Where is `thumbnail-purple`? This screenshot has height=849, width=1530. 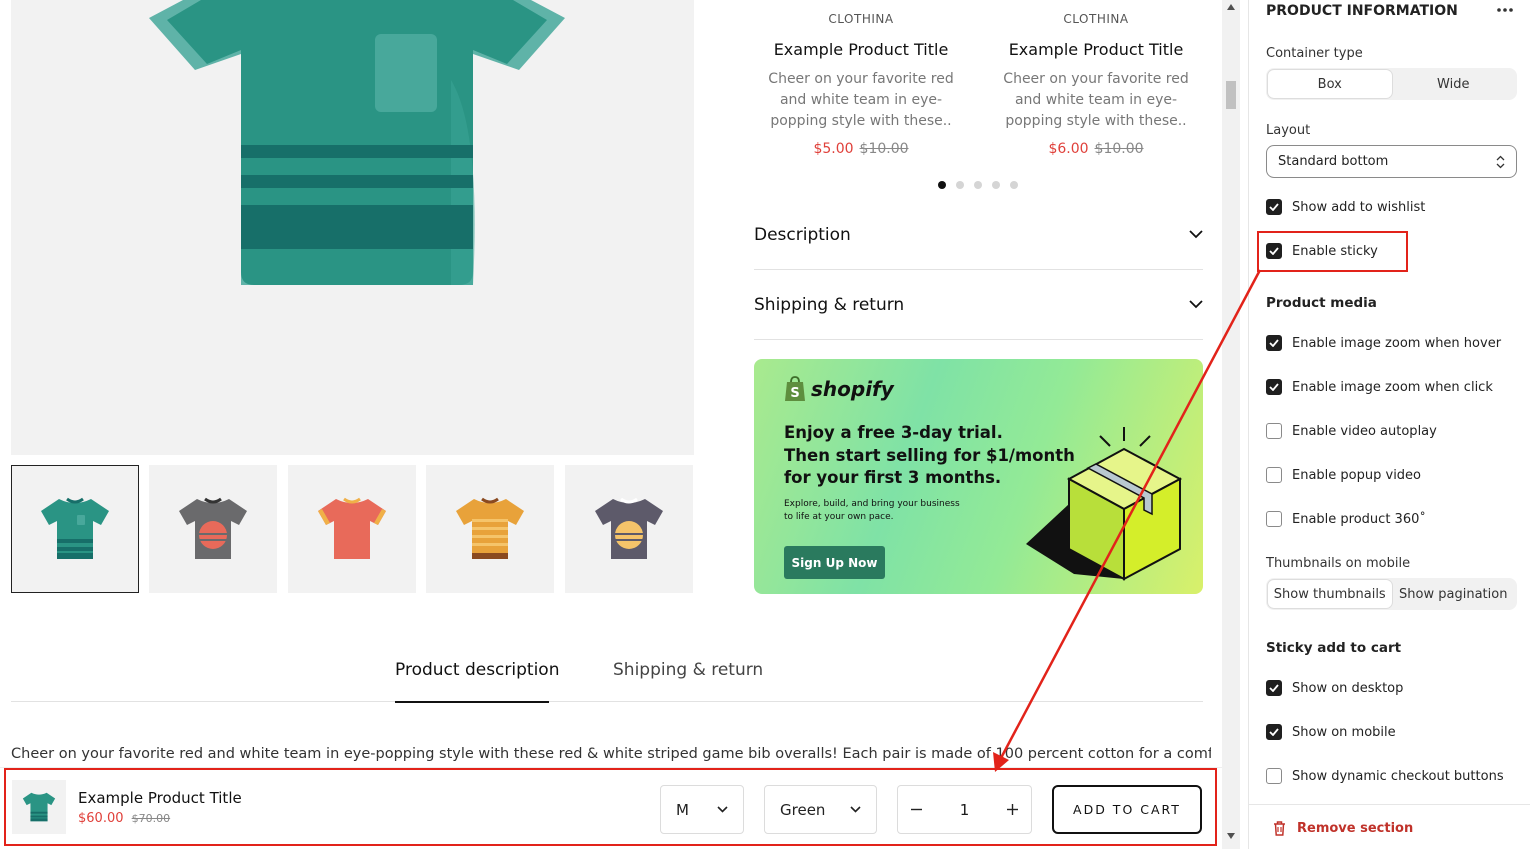 thumbnail-purple is located at coordinates (629, 529).